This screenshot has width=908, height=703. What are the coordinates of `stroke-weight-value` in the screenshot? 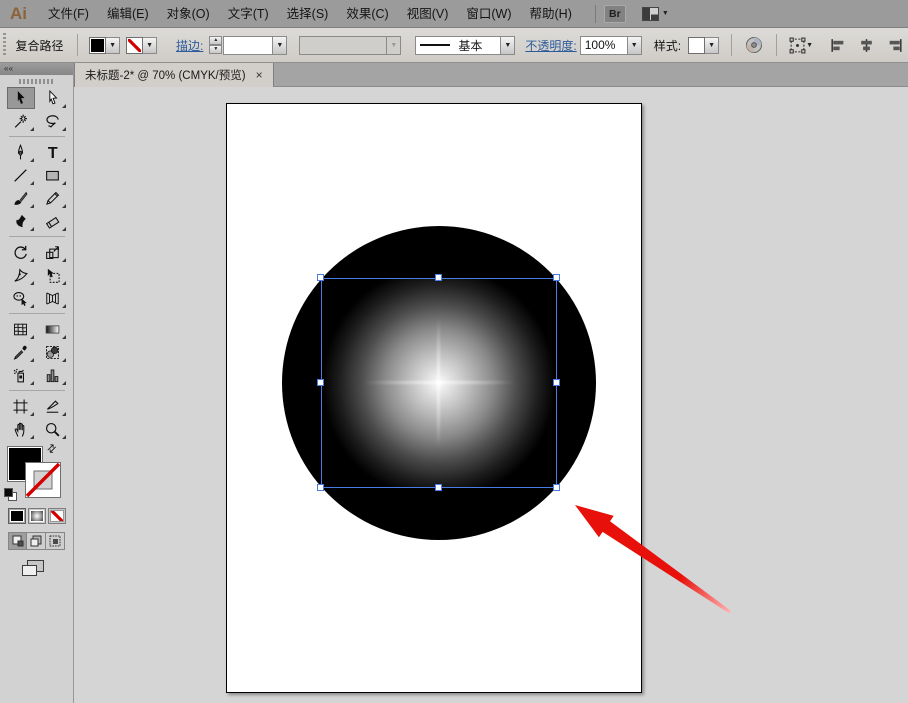 It's located at (248, 45).